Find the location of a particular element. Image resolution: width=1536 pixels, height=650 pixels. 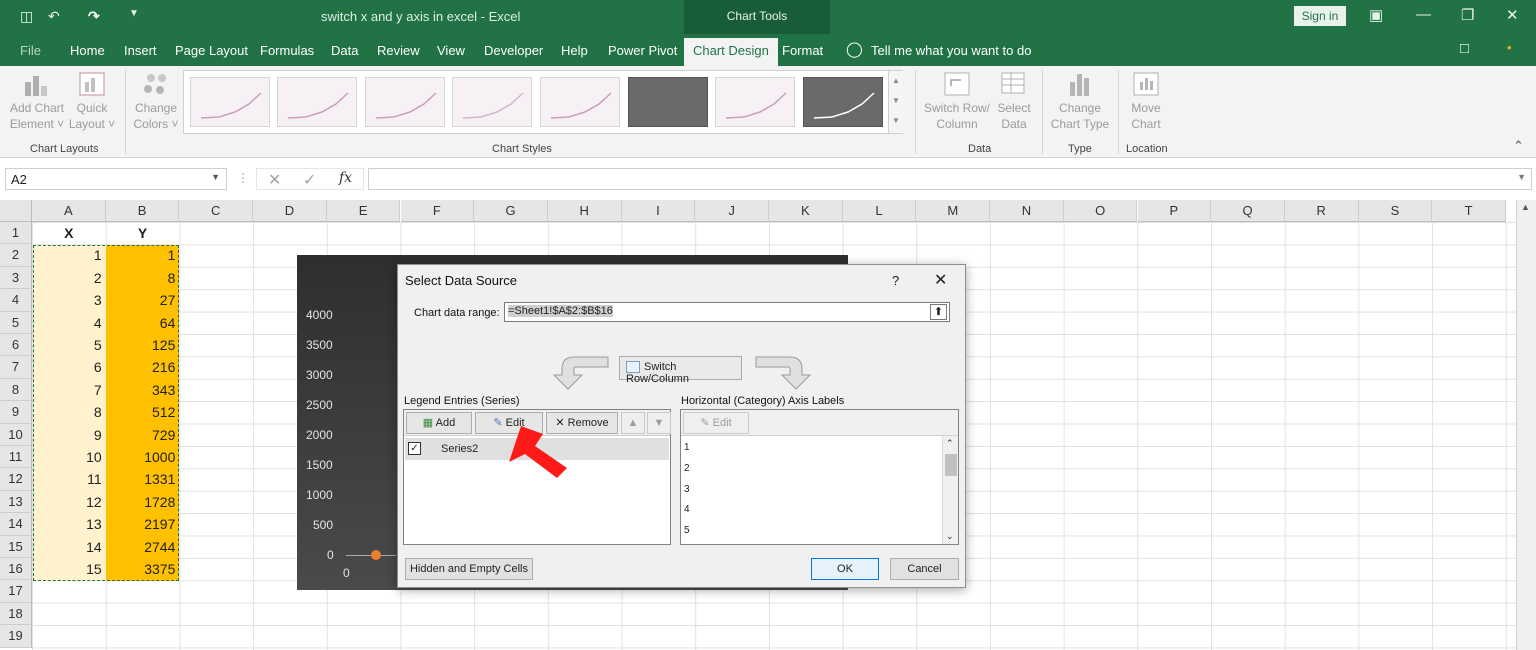

tab-file: File is located at coordinates (30, 50).